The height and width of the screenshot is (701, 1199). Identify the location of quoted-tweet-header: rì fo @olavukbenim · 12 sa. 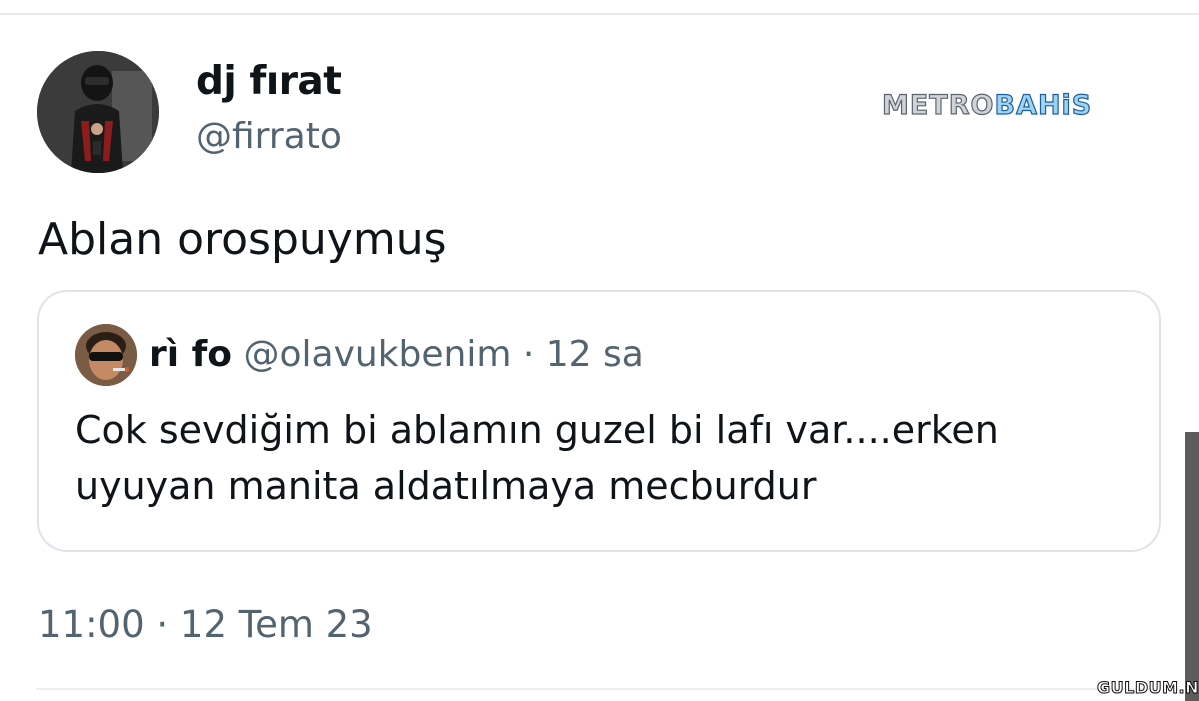
(396, 355).